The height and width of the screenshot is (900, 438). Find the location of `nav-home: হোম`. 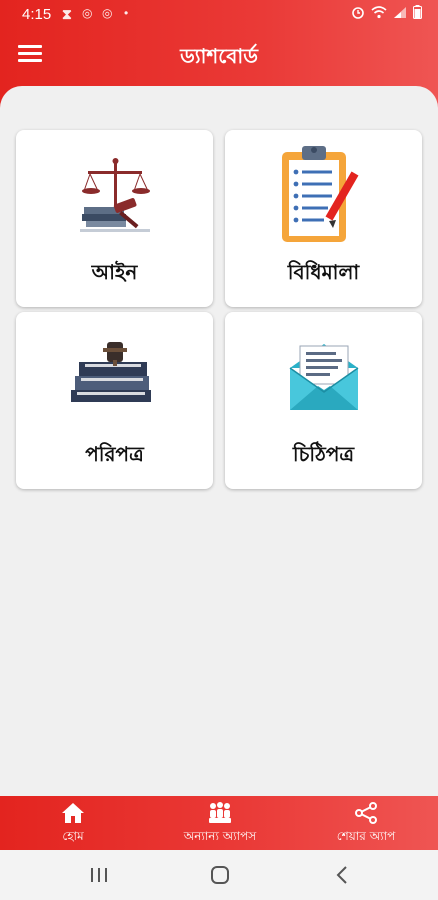

nav-home: হোম is located at coordinates (73, 824).